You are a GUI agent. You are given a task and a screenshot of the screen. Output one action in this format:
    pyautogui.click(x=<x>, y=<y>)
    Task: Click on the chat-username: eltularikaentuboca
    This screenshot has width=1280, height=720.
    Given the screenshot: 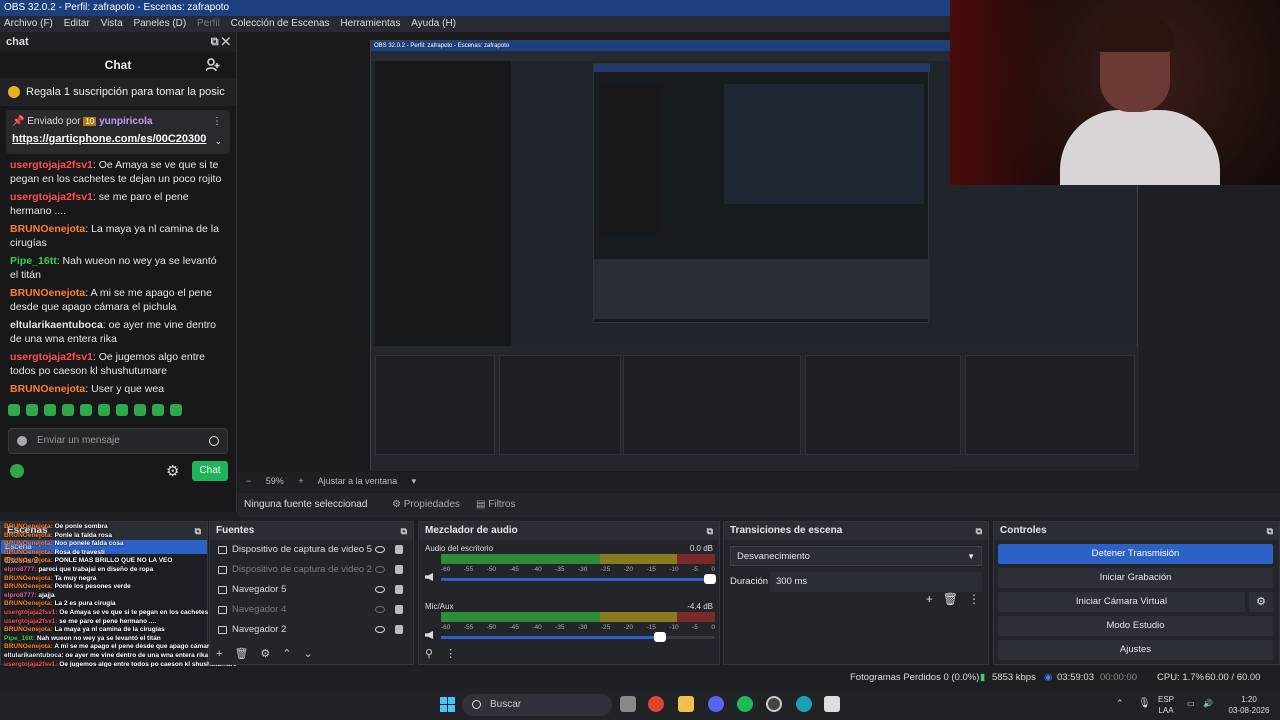 What is the action you would take?
    pyautogui.click(x=56, y=325)
    